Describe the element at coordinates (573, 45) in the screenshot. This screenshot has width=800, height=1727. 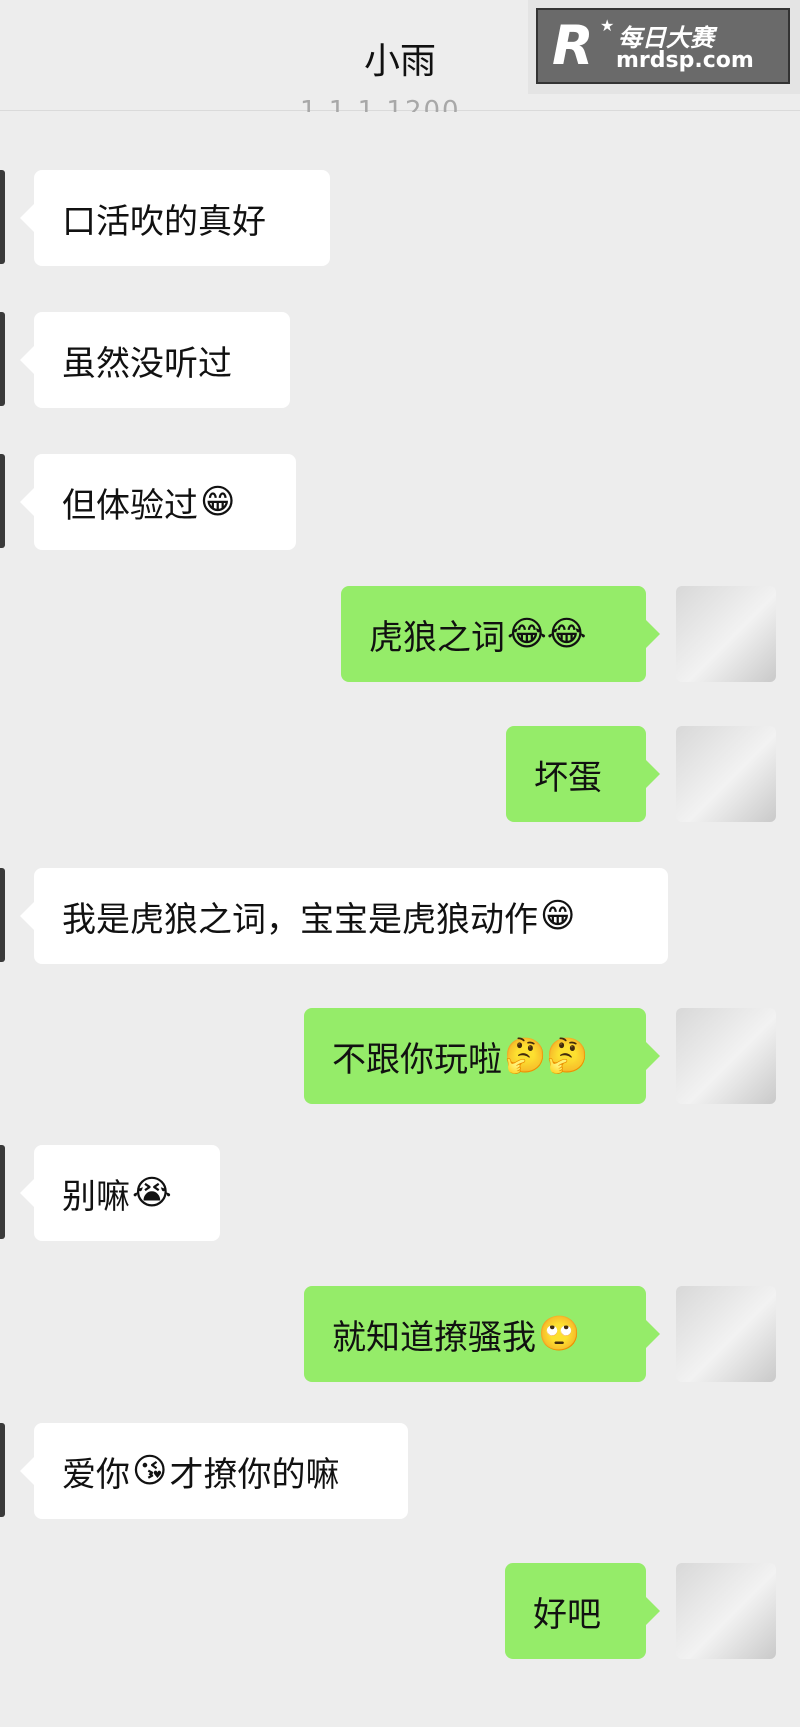
I see `watermark-logo: R` at that location.